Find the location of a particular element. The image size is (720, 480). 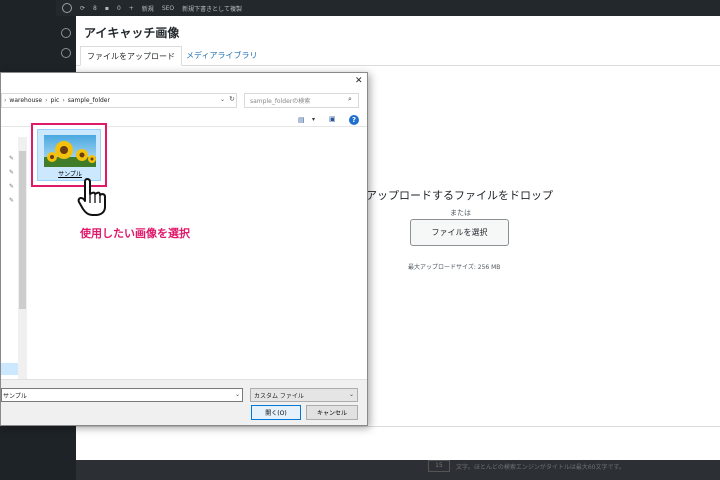

breadcrumb-sample-folder: sample_folder is located at coordinates (89, 100).